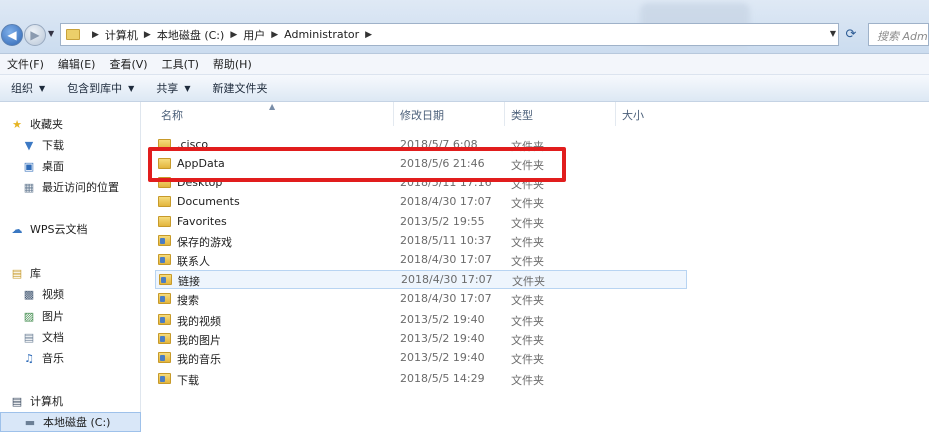  What do you see at coordinates (421, 222) in the screenshot?
I see `file-row: Favorites 2013/5/2 19:55 文件夹` at bounding box center [421, 222].